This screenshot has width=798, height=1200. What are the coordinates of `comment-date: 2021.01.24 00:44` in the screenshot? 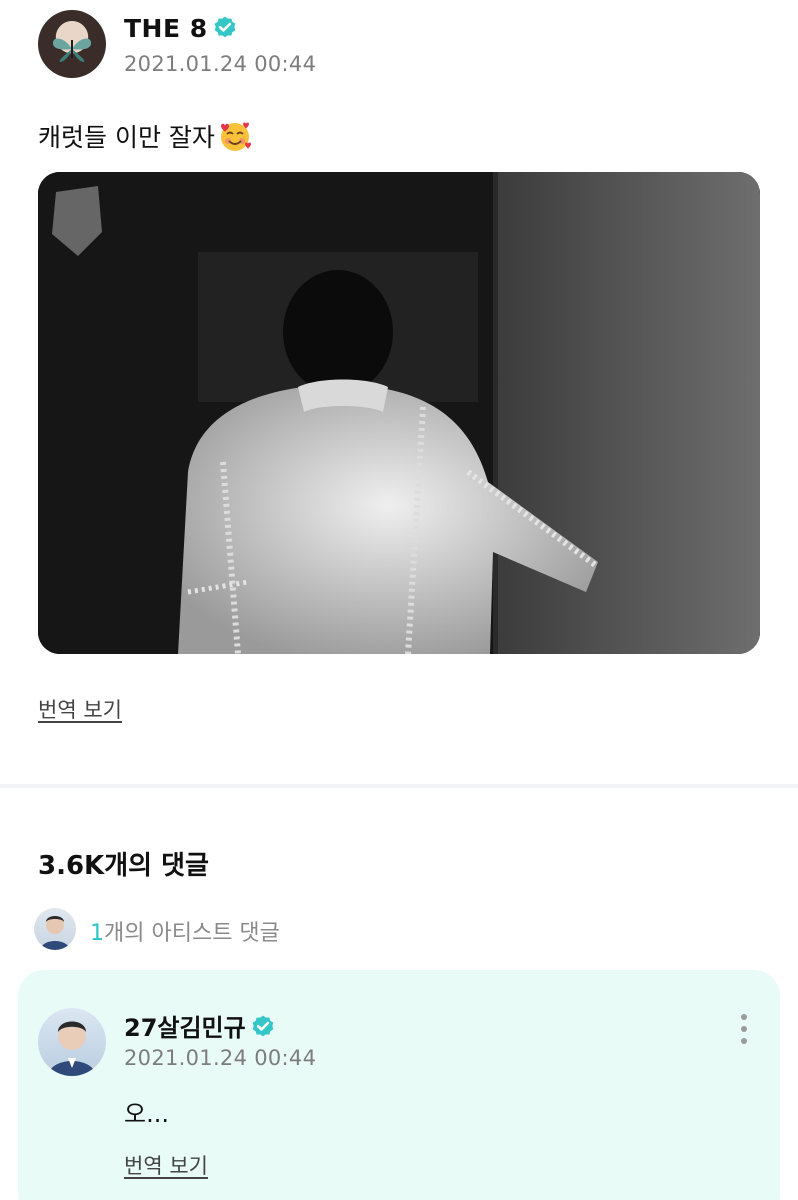 It's located at (220, 1058).